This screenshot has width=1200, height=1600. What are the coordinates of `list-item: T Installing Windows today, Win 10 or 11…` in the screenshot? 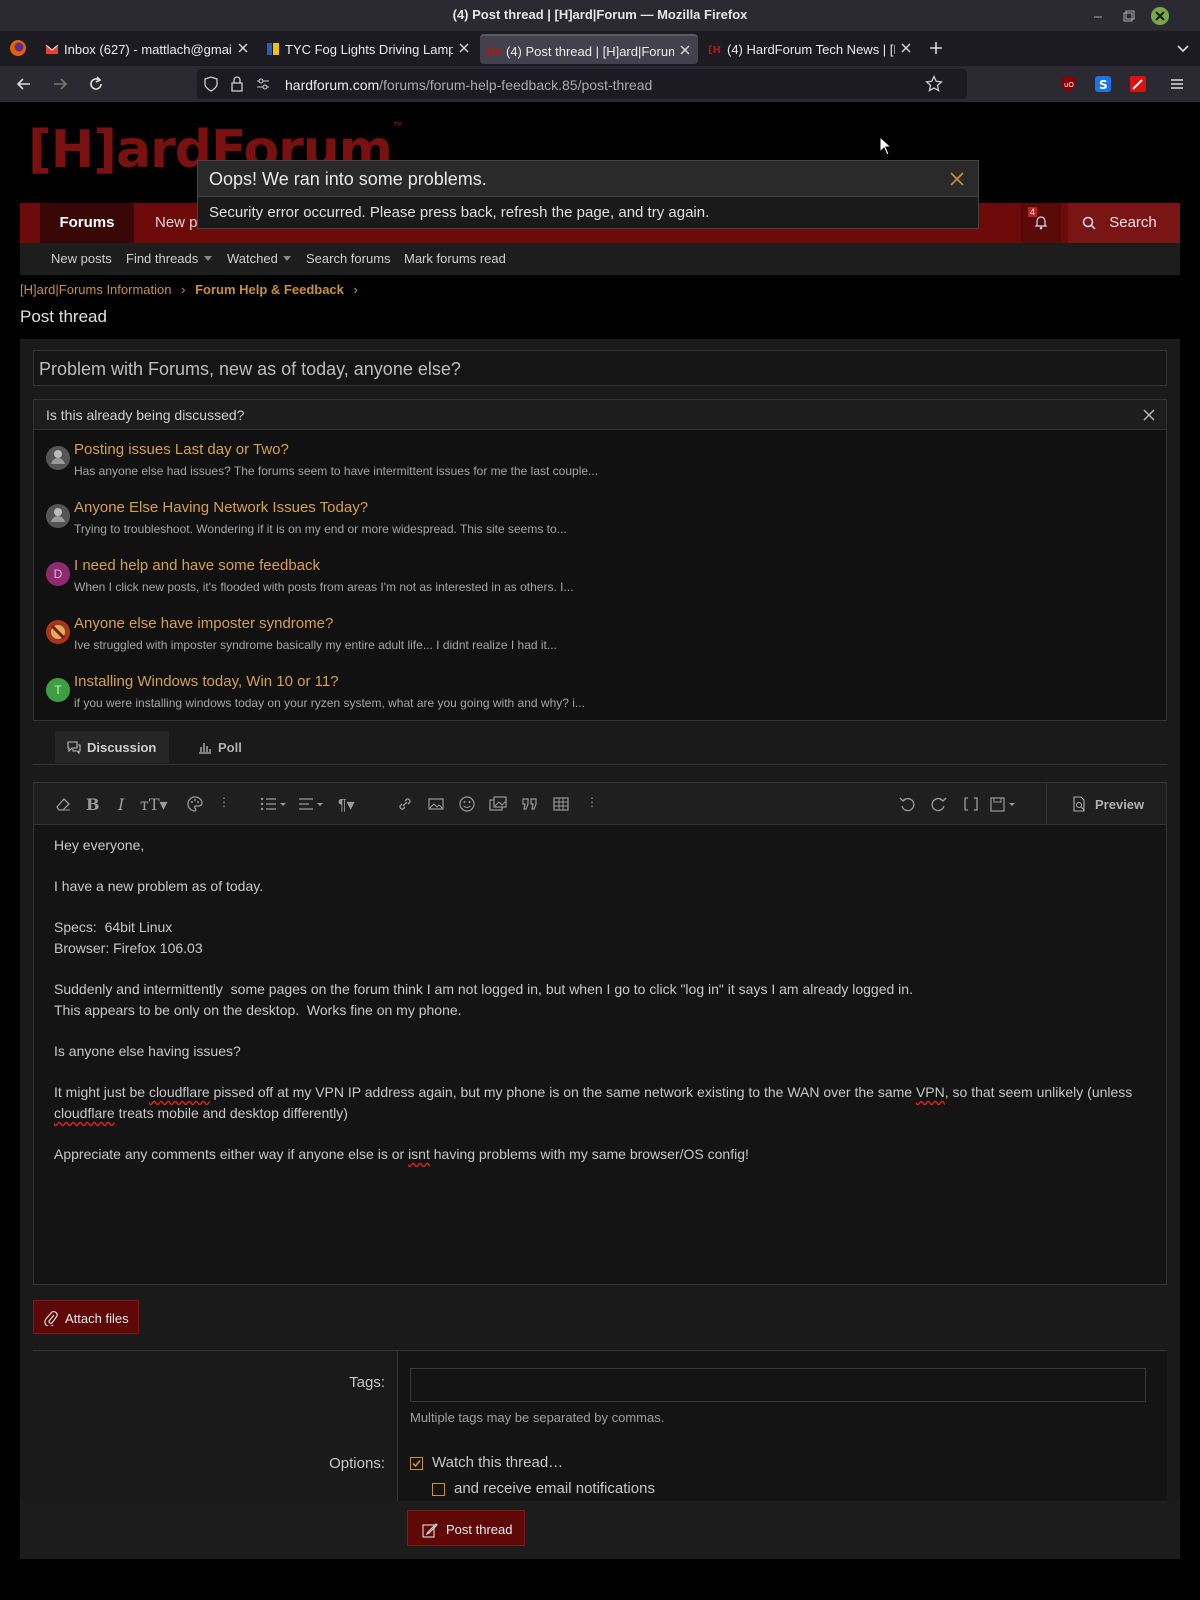 It's located at (600, 695).